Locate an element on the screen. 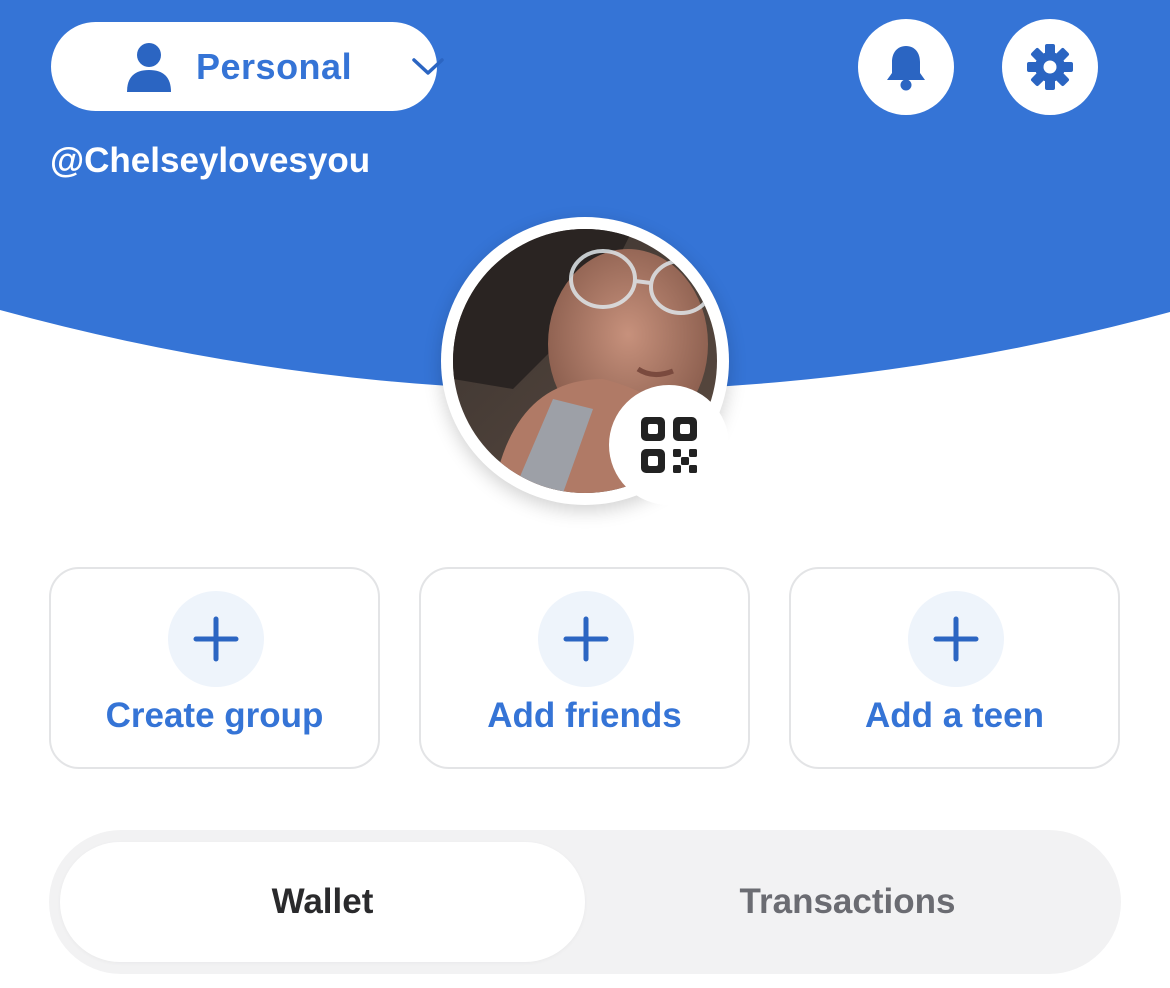 This screenshot has height=988, width=1170. settings-button is located at coordinates (1050, 67).